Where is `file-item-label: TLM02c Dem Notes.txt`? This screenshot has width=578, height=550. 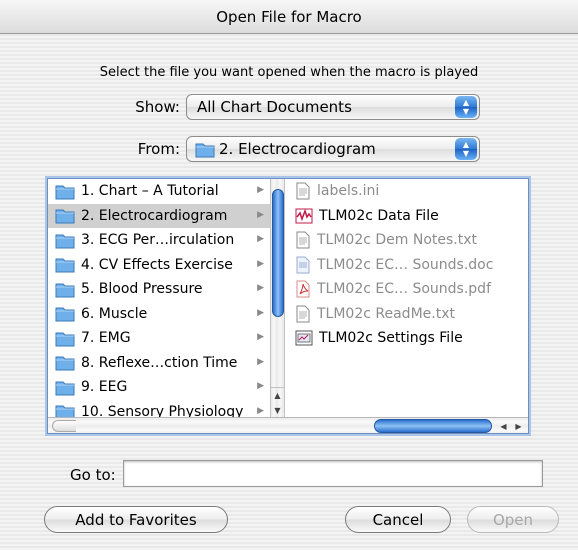 file-item-label: TLM02c Dem Notes.txt is located at coordinates (397, 240).